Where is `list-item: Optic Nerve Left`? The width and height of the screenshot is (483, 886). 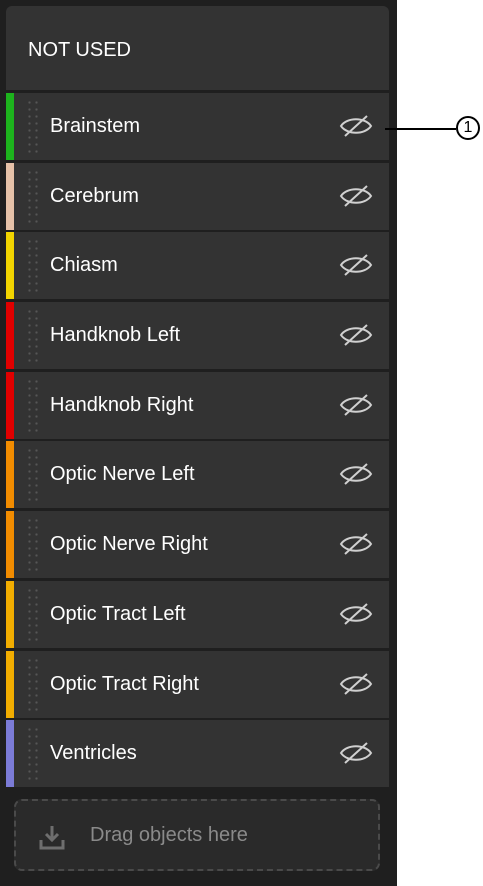 list-item: Optic Nerve Left is located at coordinates (197, 475).